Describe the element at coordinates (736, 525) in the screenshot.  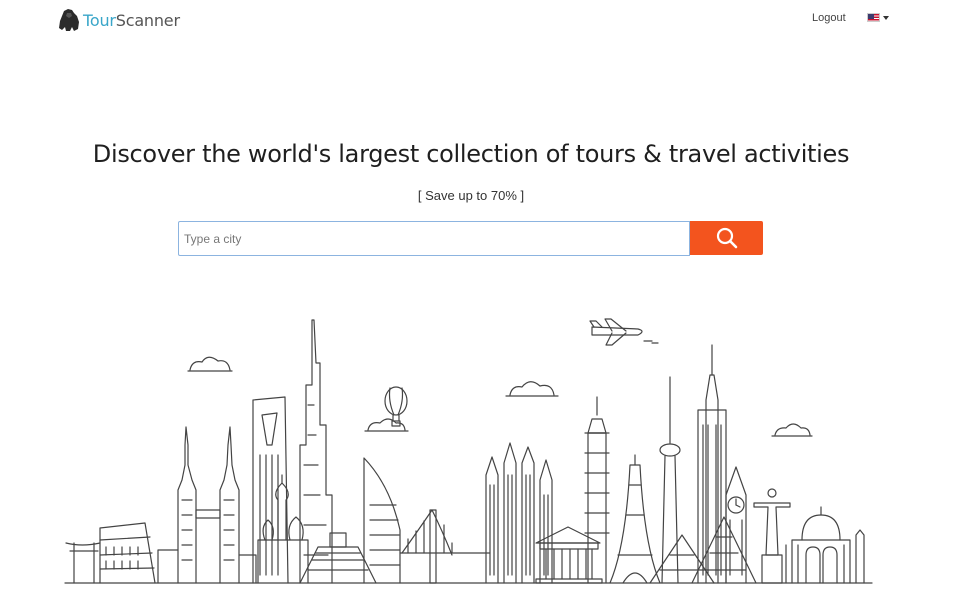
I see `big-ben-building` at that location.